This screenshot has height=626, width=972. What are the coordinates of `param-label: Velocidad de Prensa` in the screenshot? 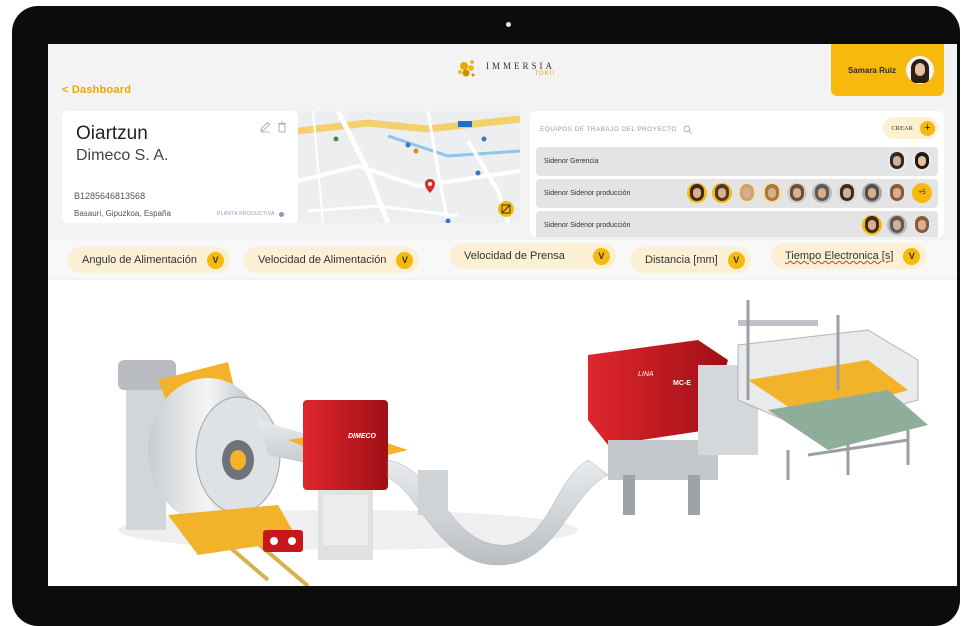 It's located at (514, 256).